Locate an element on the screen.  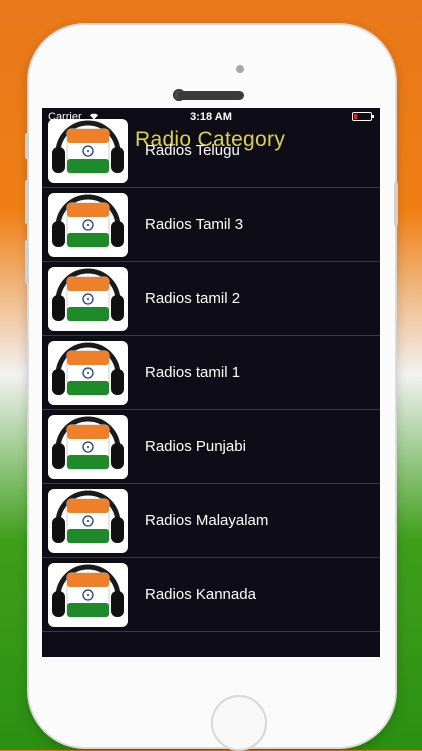
category-label: Radios Kannada is located at coordinates (200, 594).